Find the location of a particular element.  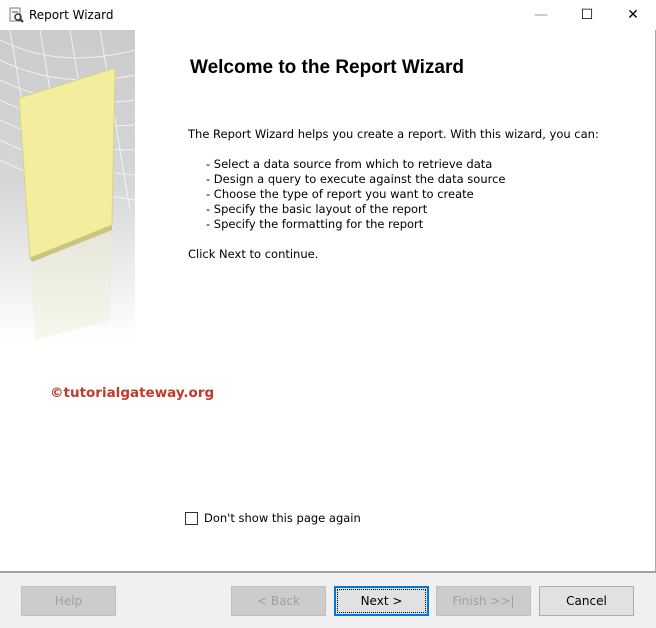

book-illustration is located at coordinates (67, 185).